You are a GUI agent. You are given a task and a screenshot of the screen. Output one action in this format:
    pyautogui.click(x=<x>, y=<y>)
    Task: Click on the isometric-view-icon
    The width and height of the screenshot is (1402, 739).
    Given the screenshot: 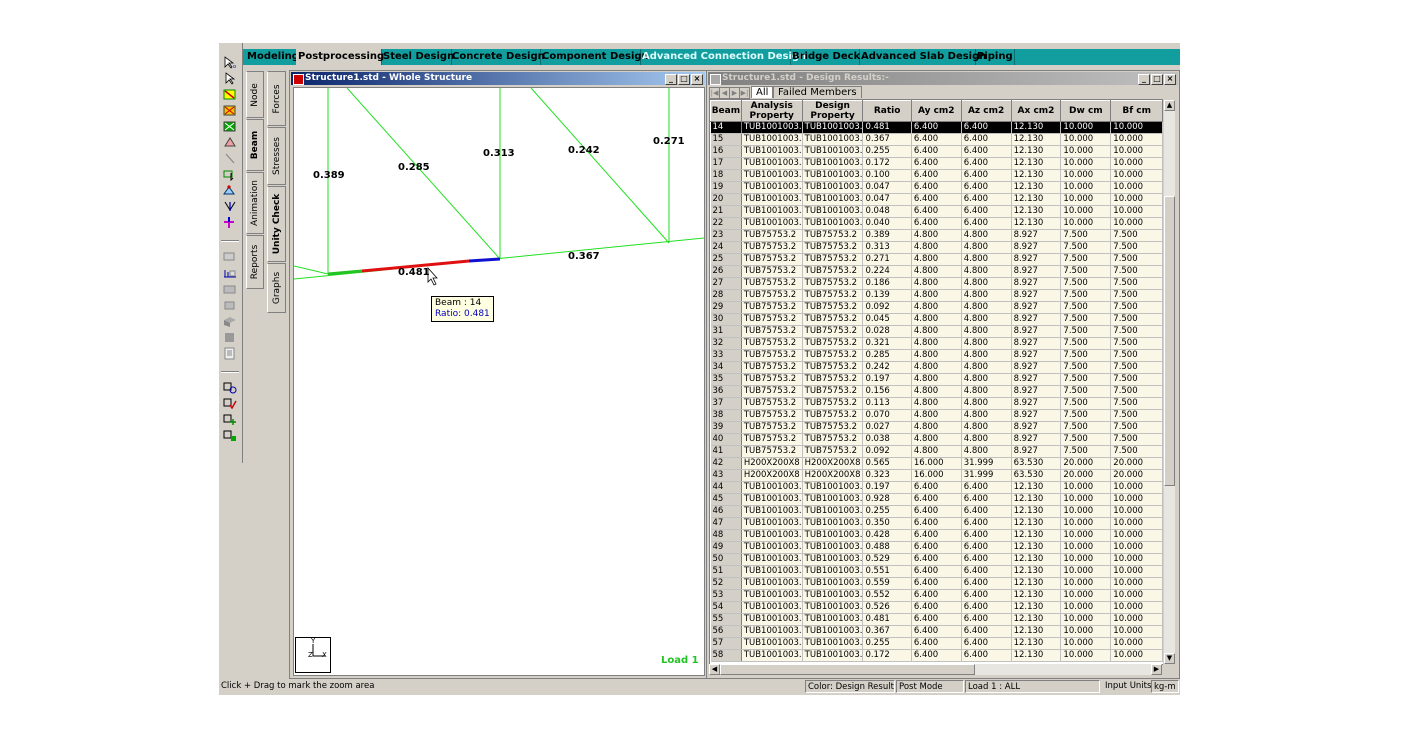 What is the action you would take?
    pyautogui.click(x=230, y=321)
    